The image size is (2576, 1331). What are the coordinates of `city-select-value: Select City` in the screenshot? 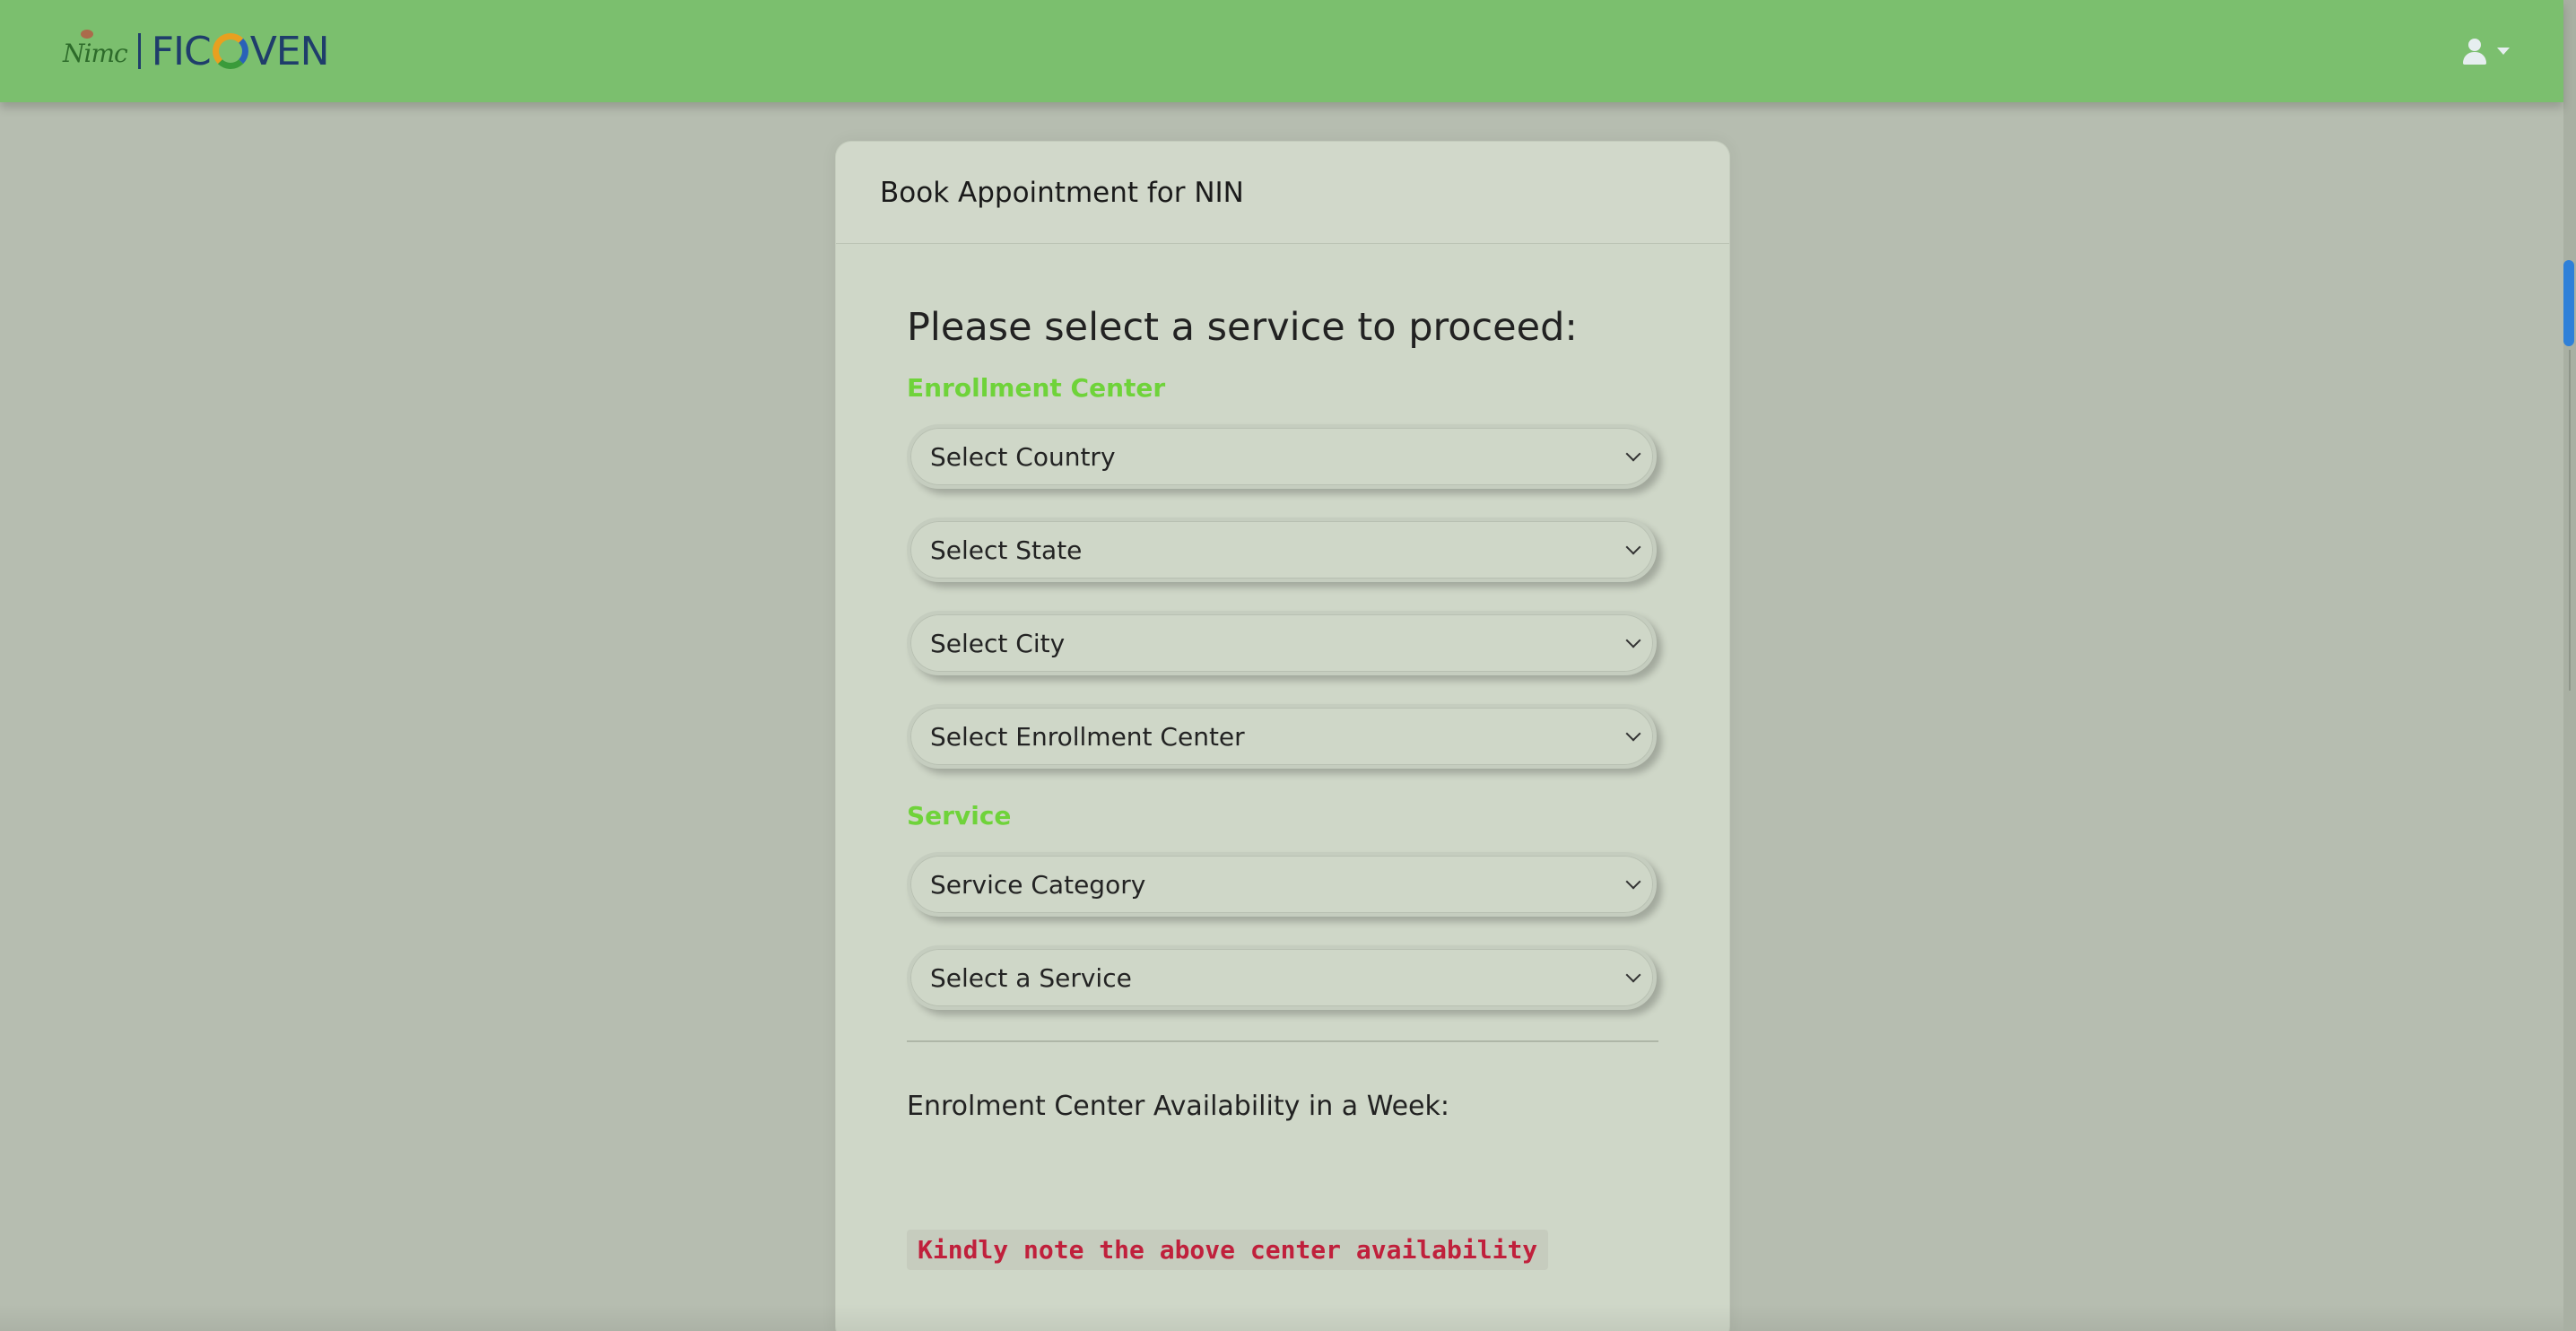 It's located at (998, 643).